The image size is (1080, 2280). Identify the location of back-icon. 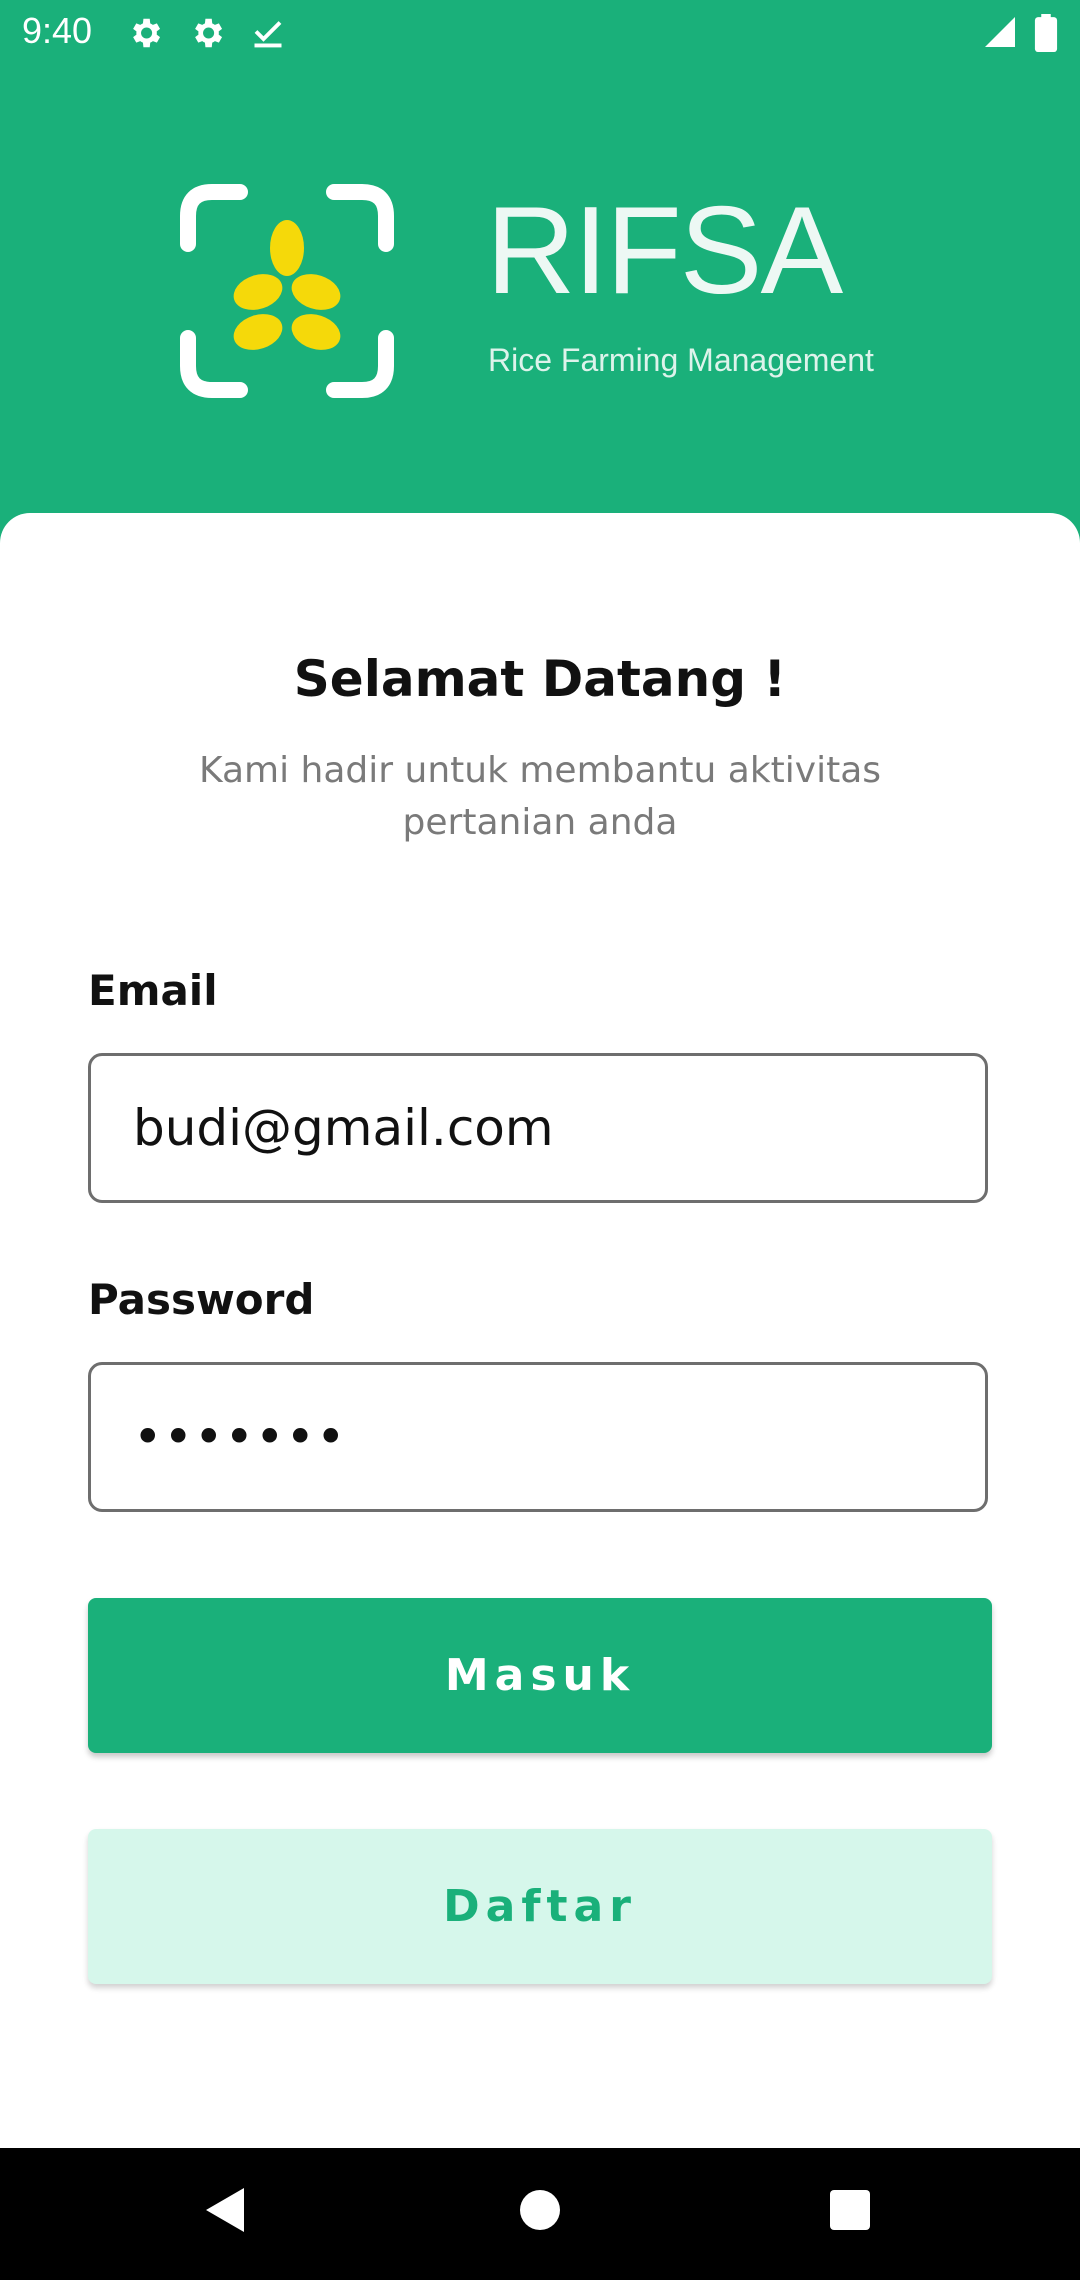
(225, 2212).